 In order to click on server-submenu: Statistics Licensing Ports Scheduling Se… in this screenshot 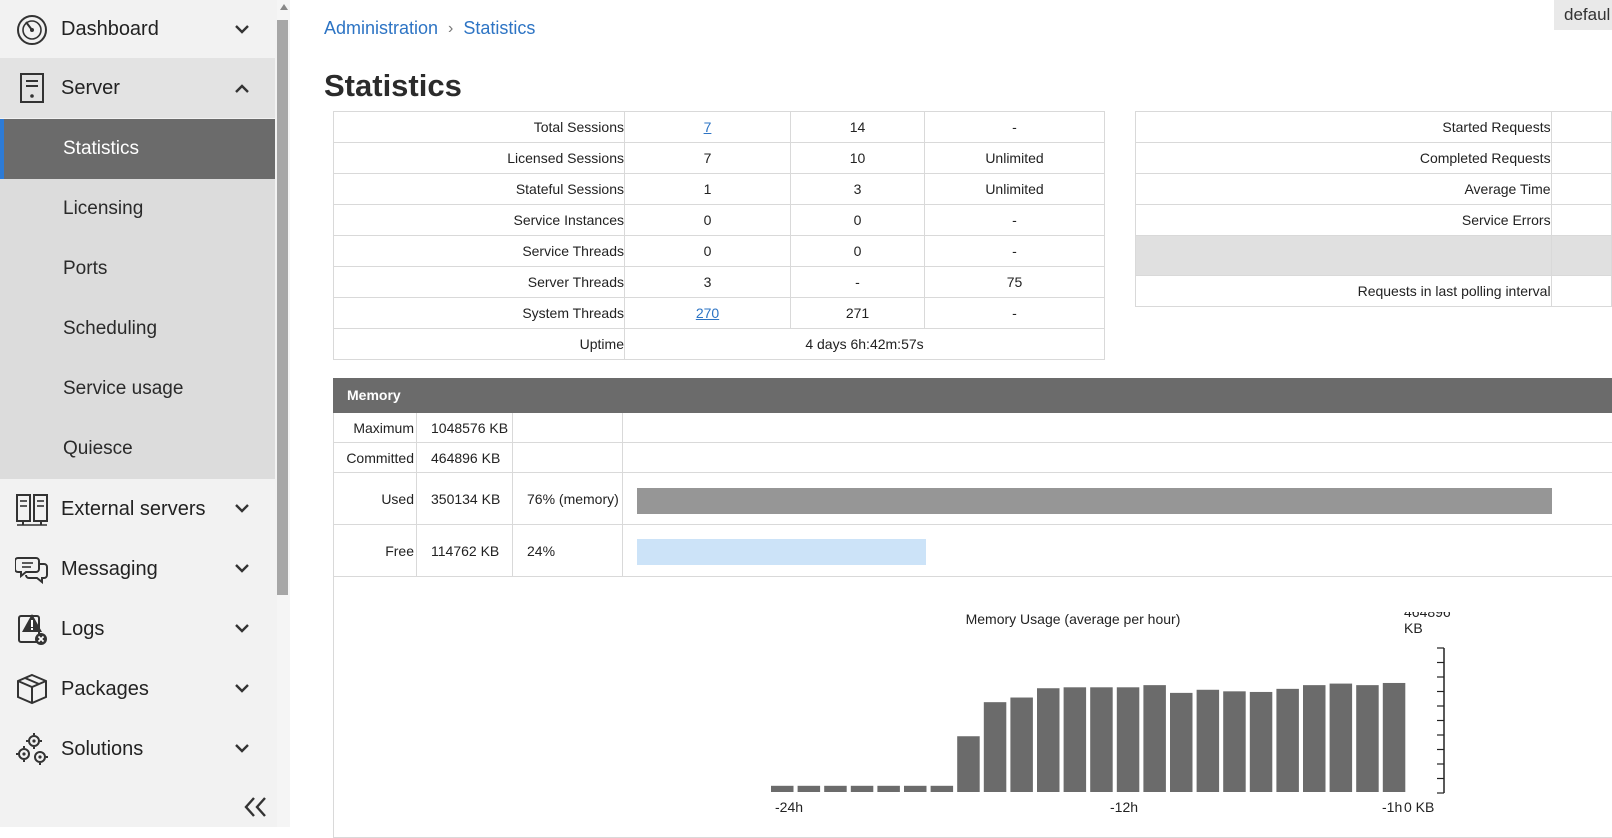, I will do `click(137, 299)`.